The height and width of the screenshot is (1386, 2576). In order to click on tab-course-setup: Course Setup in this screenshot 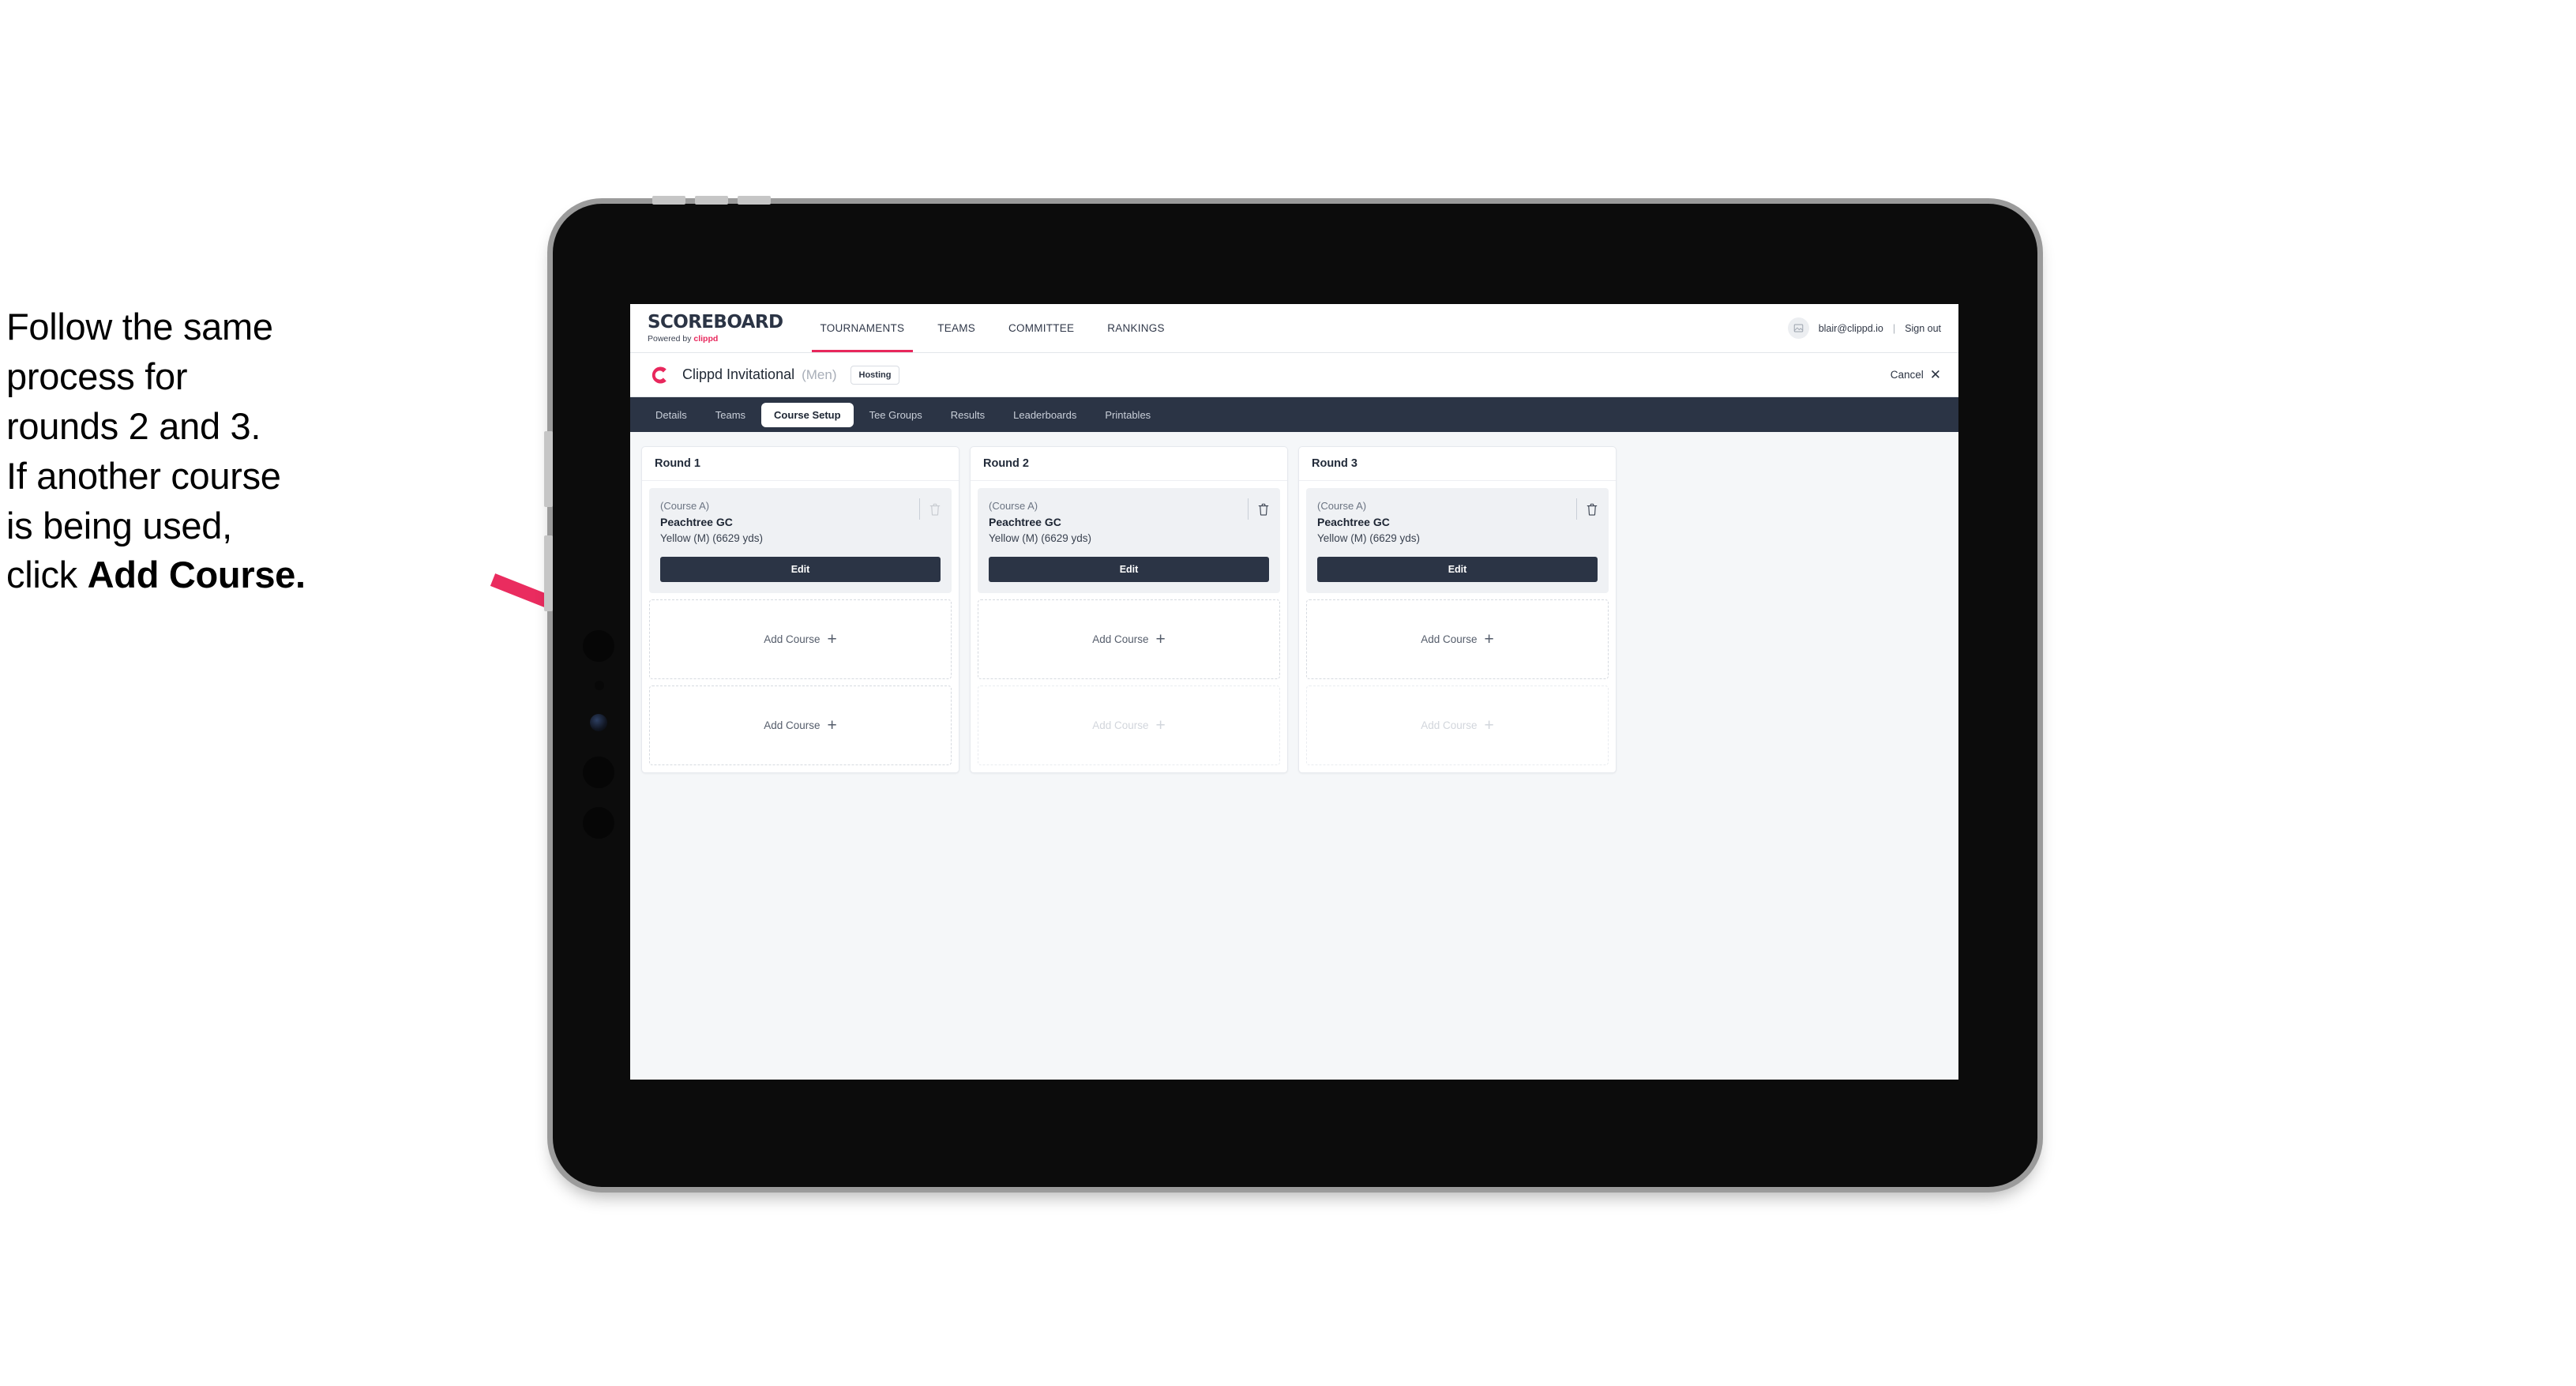, I will do `click(807, 414)`.